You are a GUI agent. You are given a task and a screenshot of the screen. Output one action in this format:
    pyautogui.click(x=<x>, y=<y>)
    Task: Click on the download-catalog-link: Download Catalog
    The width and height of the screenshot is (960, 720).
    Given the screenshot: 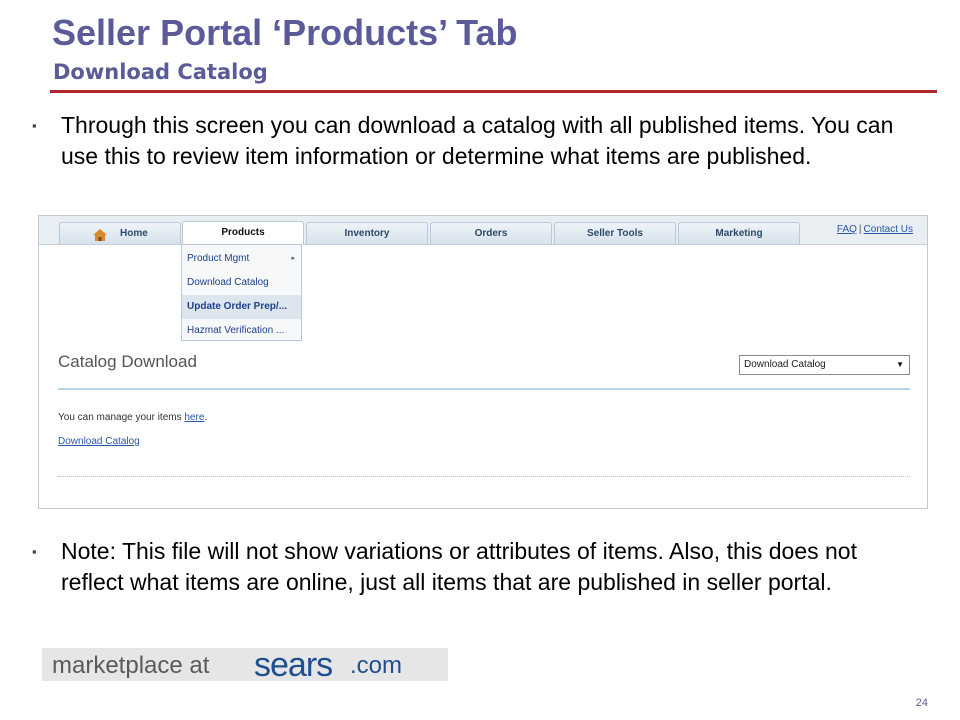 What is the action you would take?
    pyautogui.click(x=99, y=441)
    